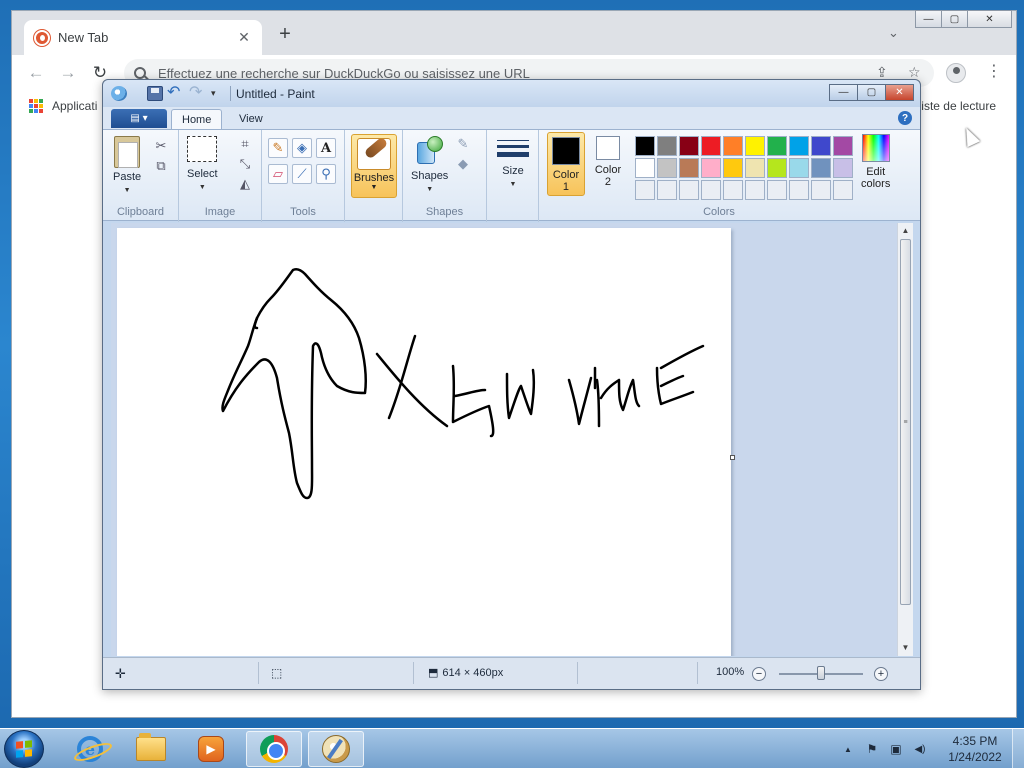 This screenshot has width=1024, height=768. Describe the element at coordinates (336, 749) in the screenshot. I see `taskbar-paint` at that location.